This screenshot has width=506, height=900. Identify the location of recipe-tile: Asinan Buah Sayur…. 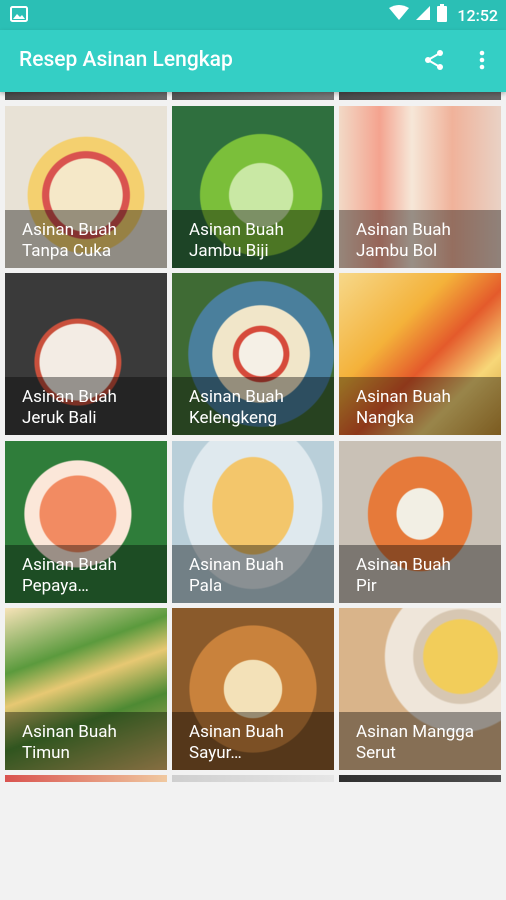
(253, 689).